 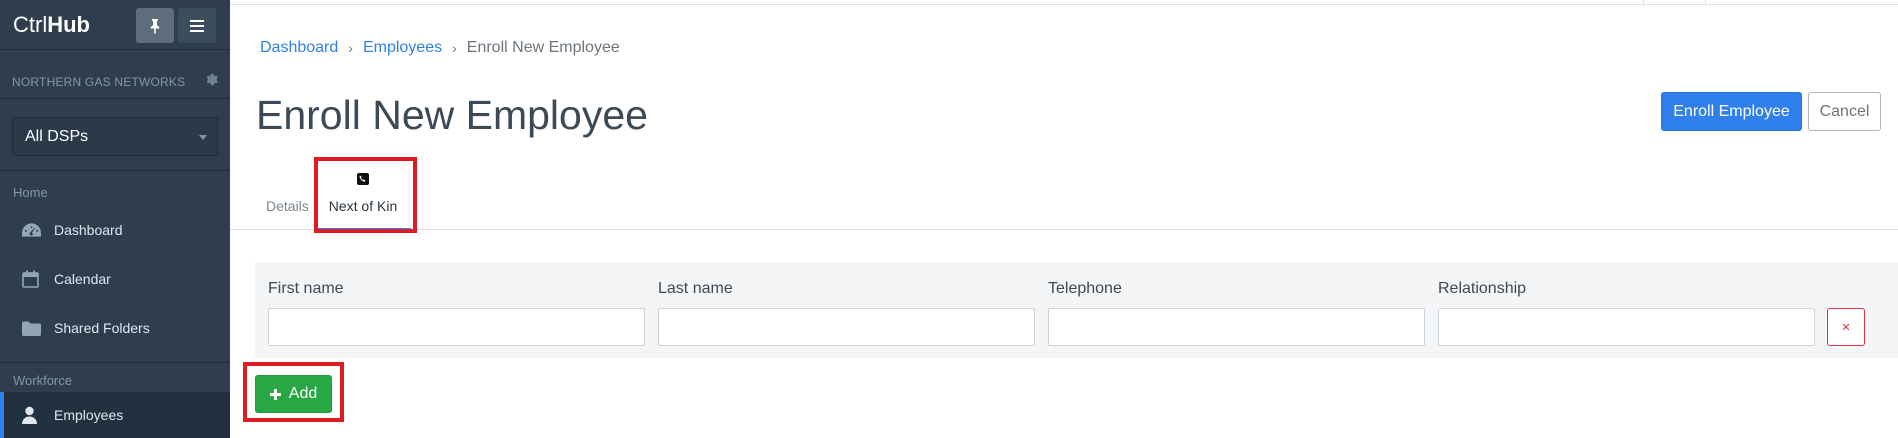 I want to click on enroll-employee-button: Enroll Employee, so click(x=1731, y=111).